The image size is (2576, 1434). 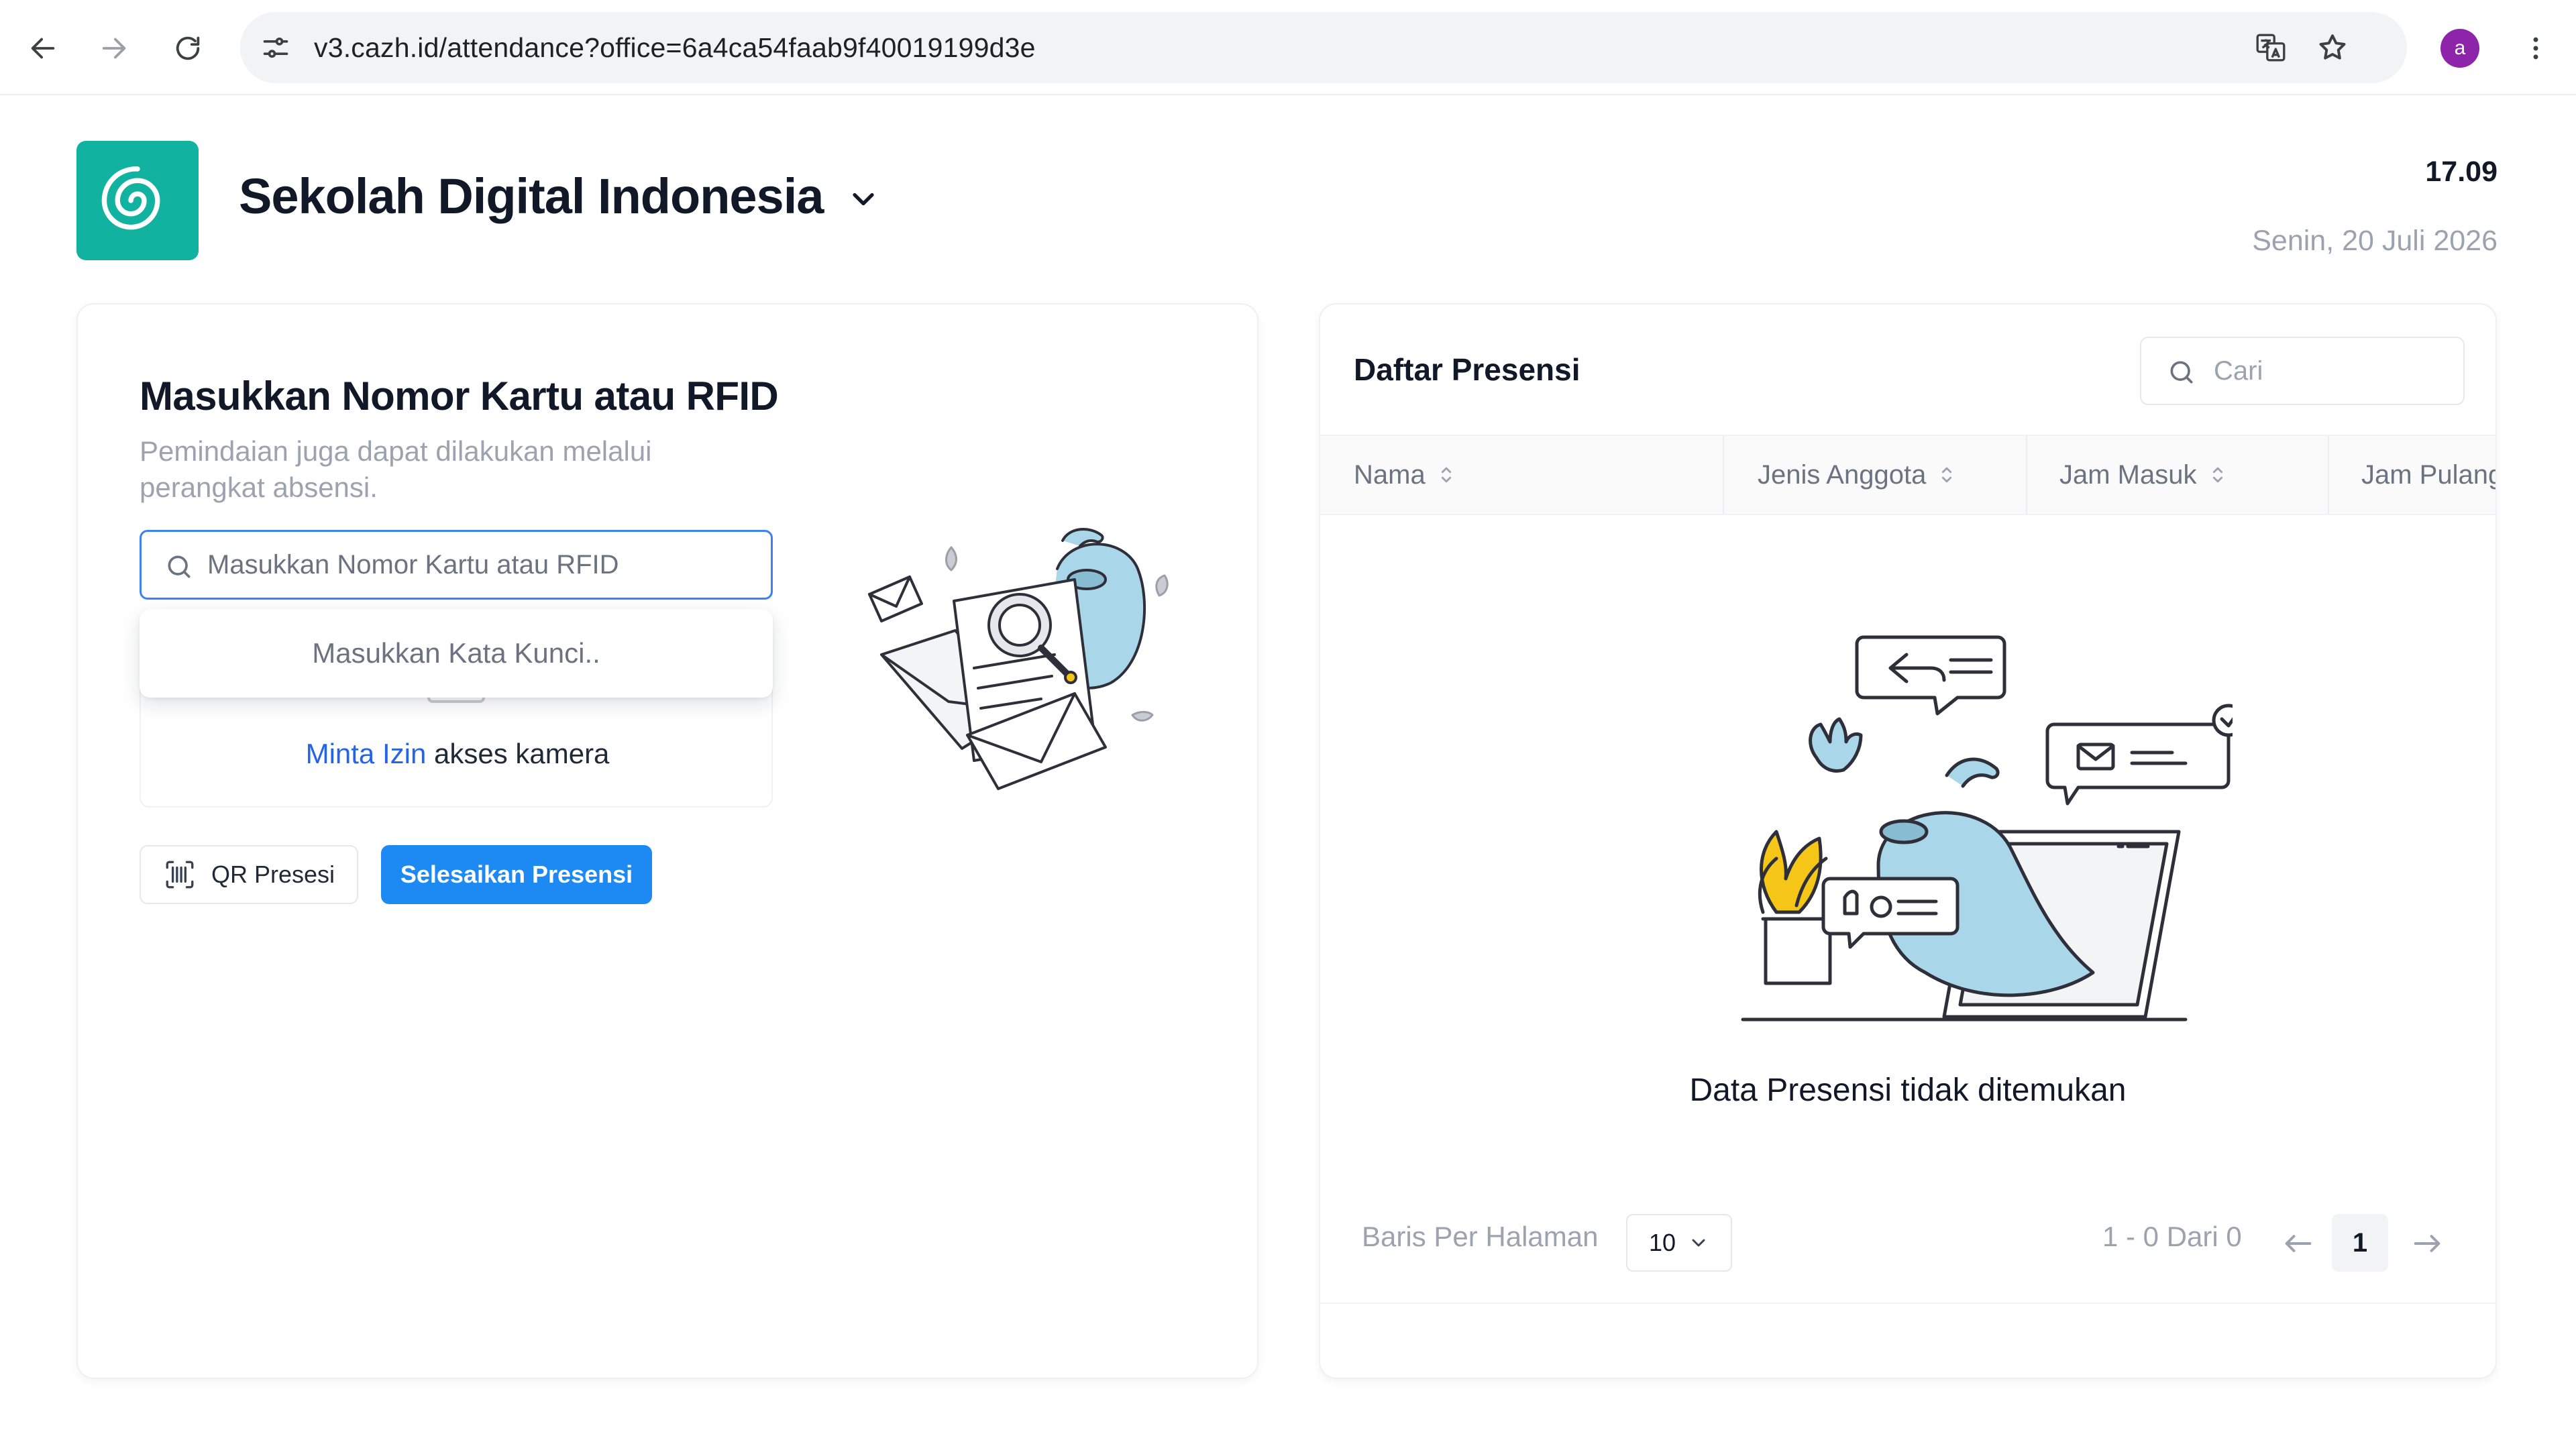 I want to click on rows-per-page-label: Baris Per Halaman, so click(x=1480, y=1236).